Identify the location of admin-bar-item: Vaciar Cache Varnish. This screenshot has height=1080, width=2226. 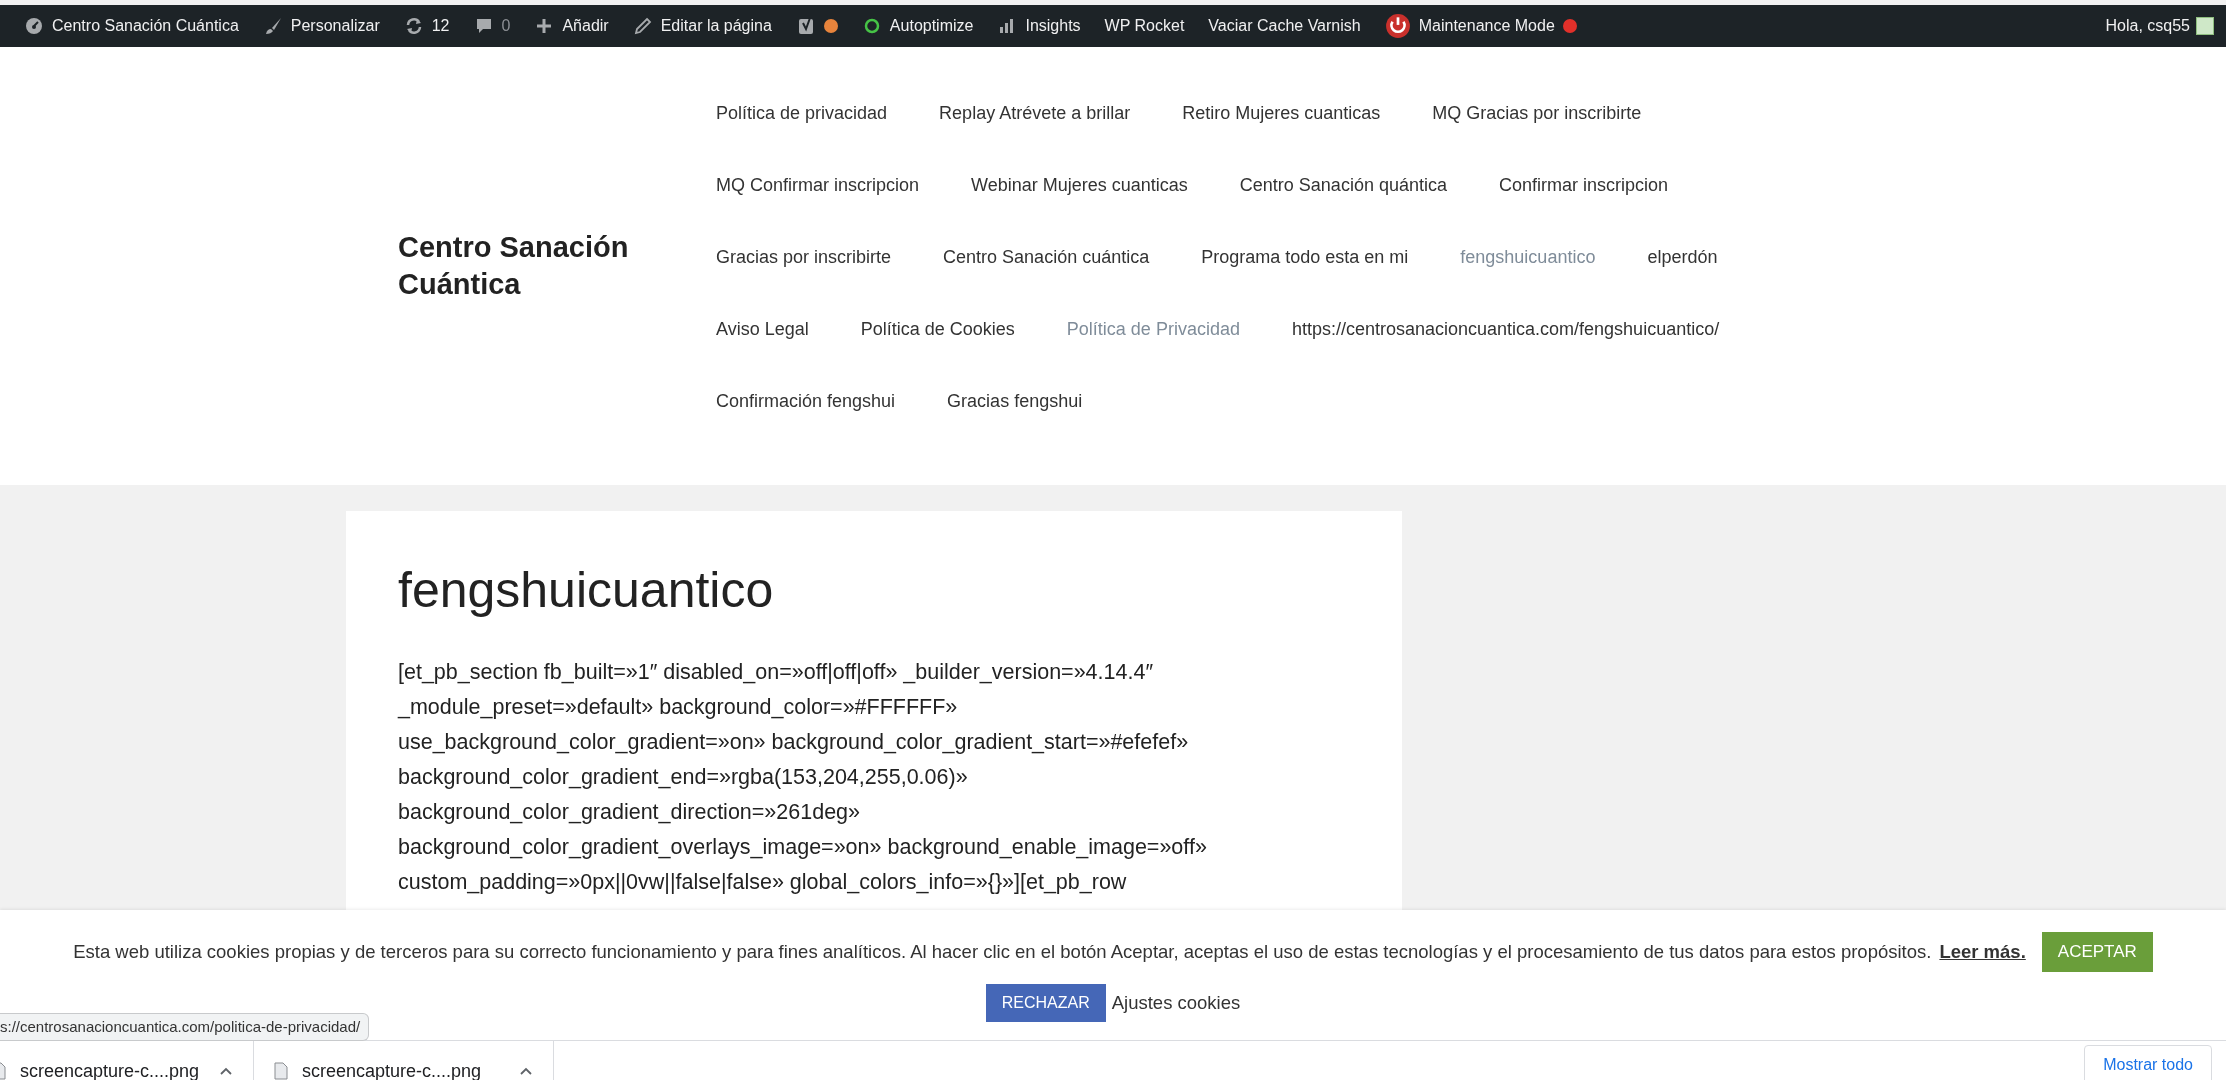
(1284, 26).